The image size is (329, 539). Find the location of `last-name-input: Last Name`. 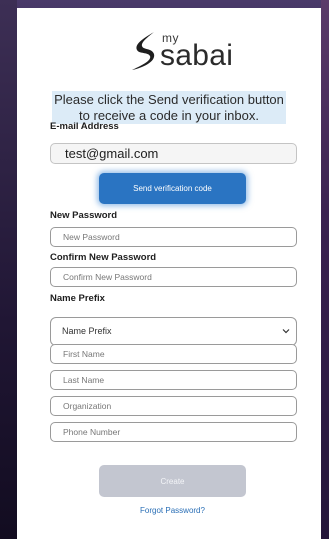

last-name-input: Last Name is located at coordinates (173, 380).